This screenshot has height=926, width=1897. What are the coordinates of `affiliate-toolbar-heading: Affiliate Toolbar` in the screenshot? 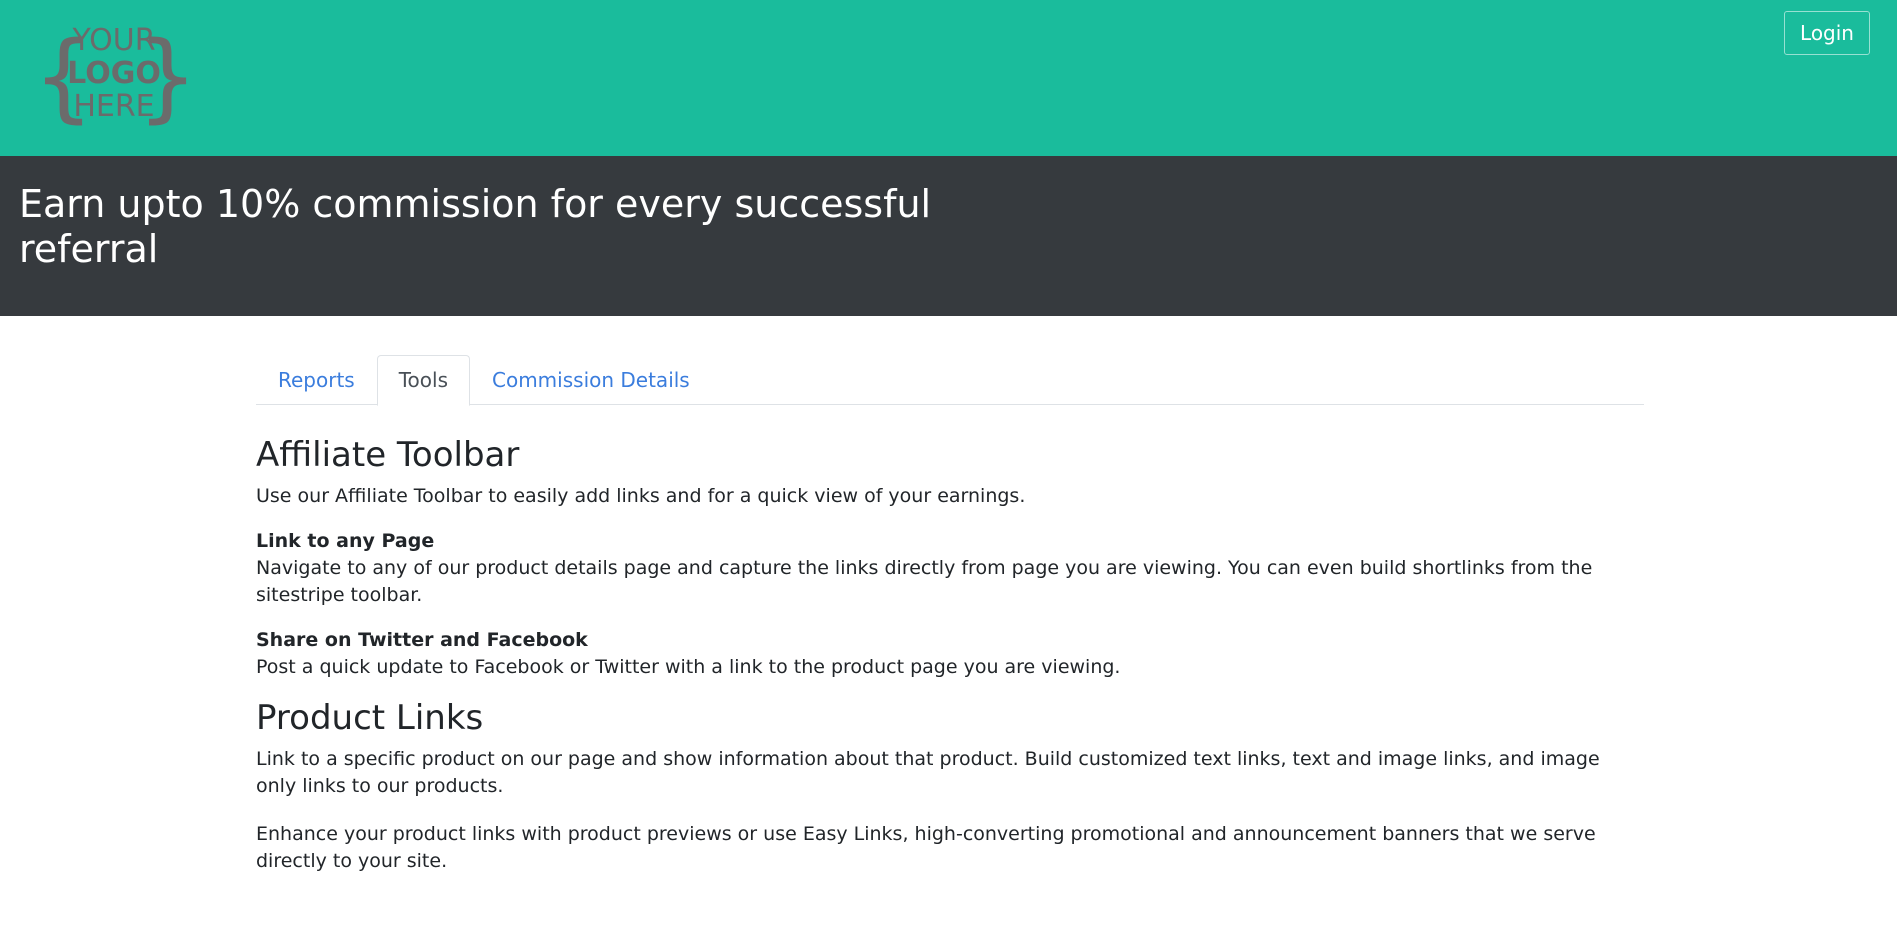 It's located at (388, 455).